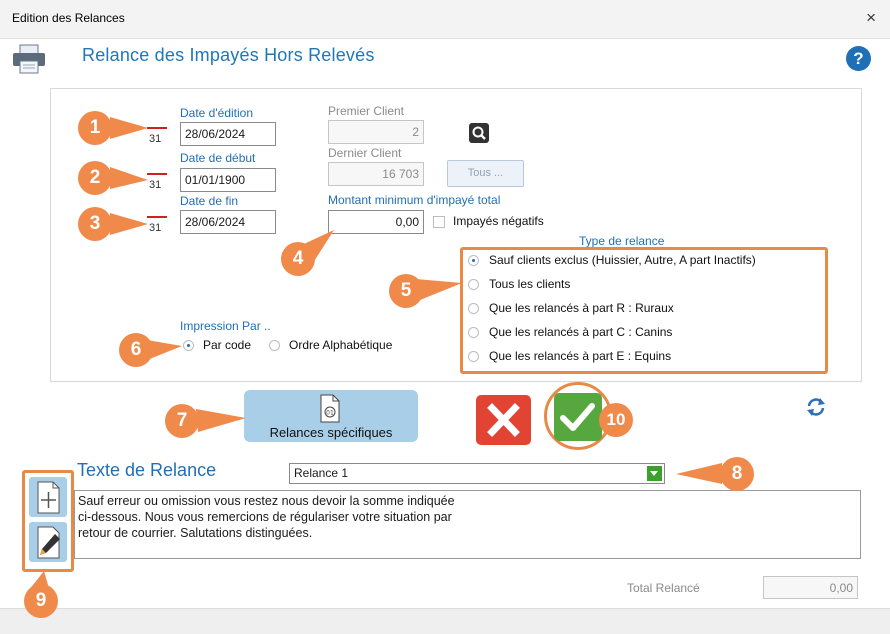 The width and height of the screenshot is (890, 634). What do you see at coordinates (136, 350) in the screenshot?
I see `callout-6: 6` at bounding box center [136, 350].